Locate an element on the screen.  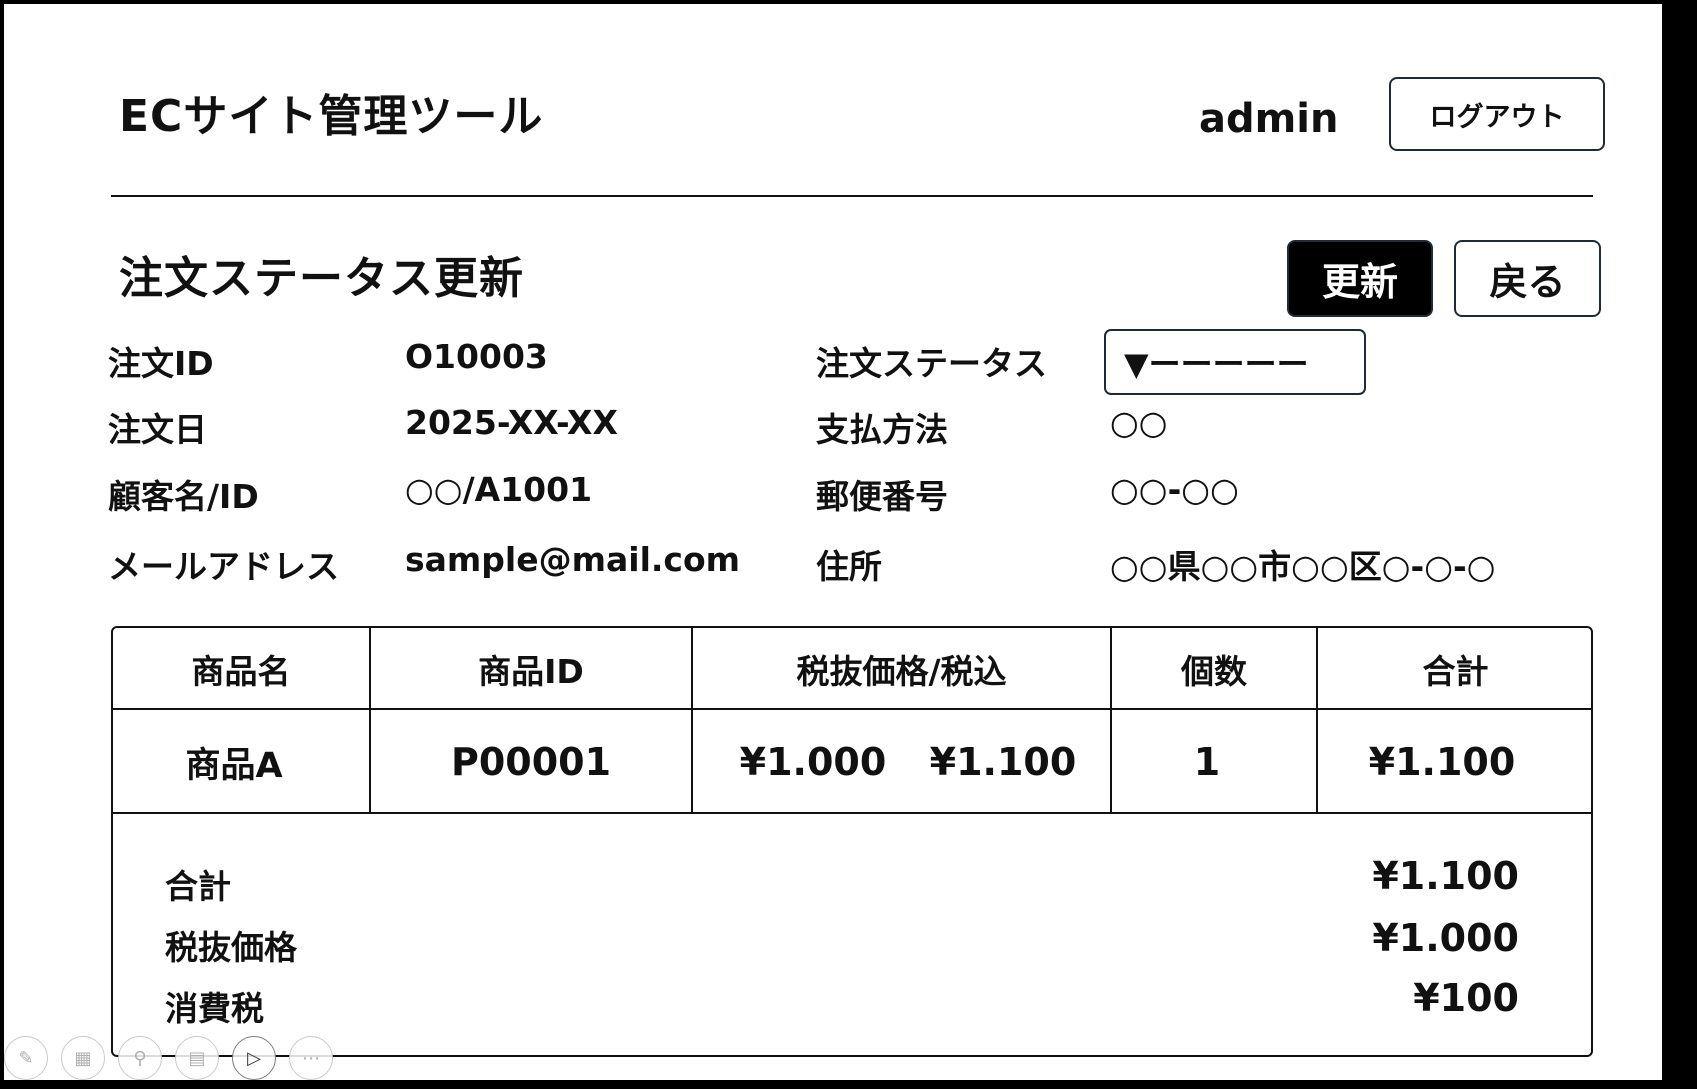
customer-label: 顧客名/ID is located at coordinates (183, 496).